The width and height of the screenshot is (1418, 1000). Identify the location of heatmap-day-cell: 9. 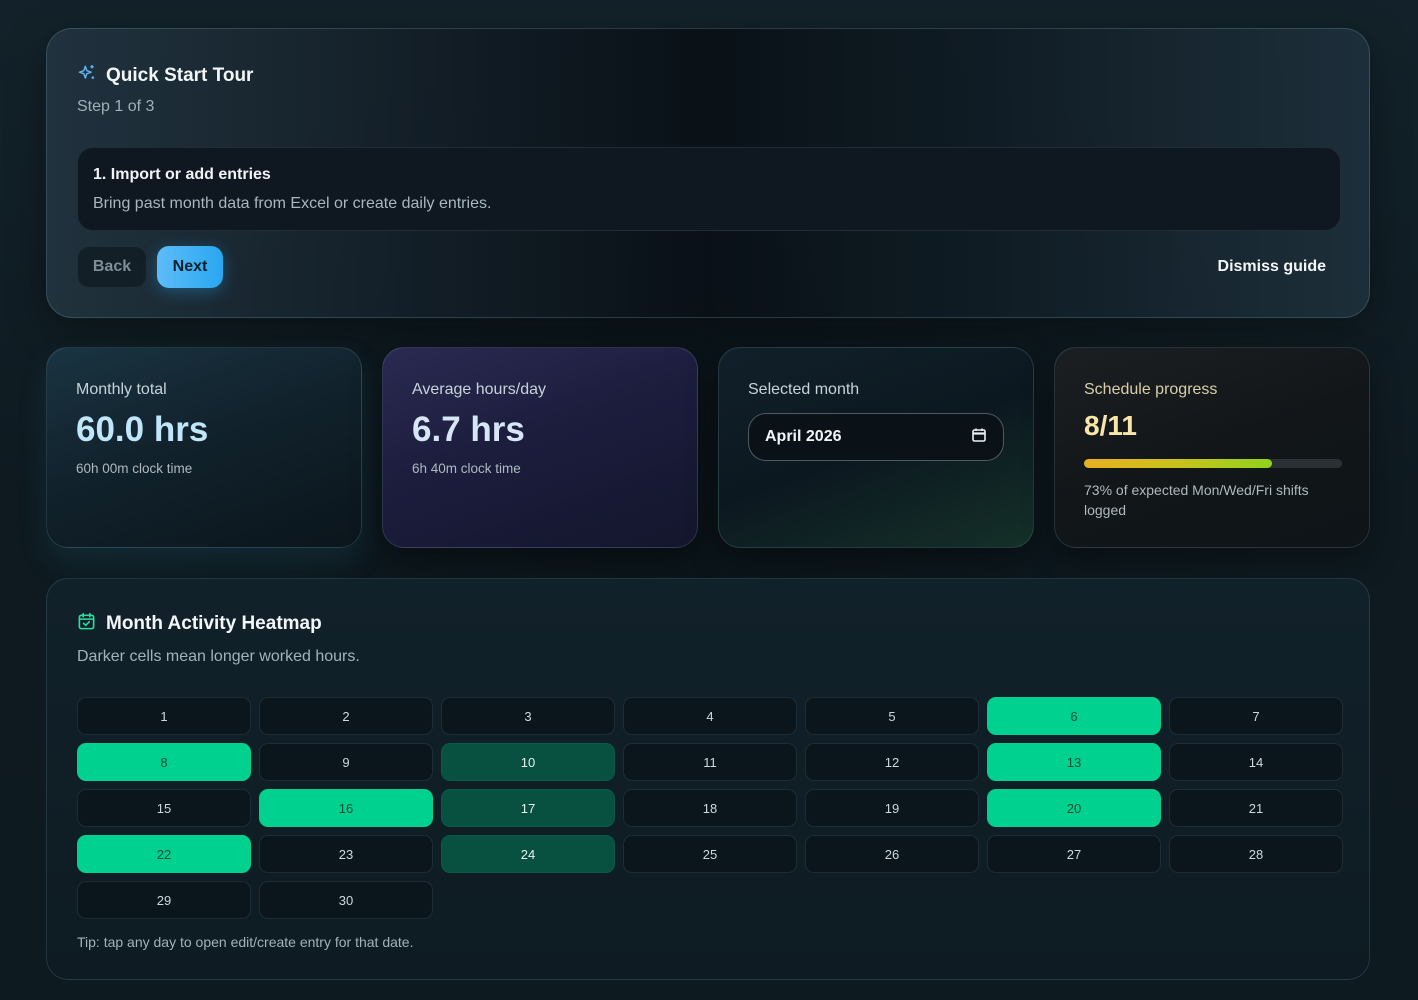
(346, 762).